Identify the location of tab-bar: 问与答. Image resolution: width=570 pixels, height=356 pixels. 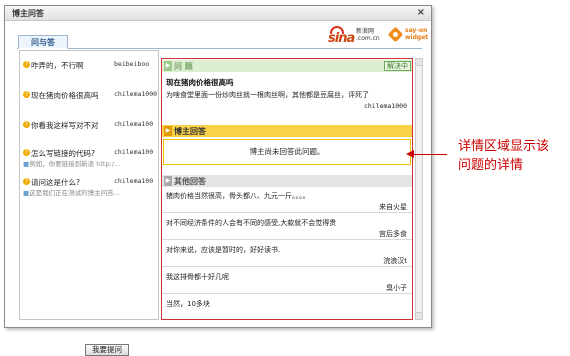
(219, 41).